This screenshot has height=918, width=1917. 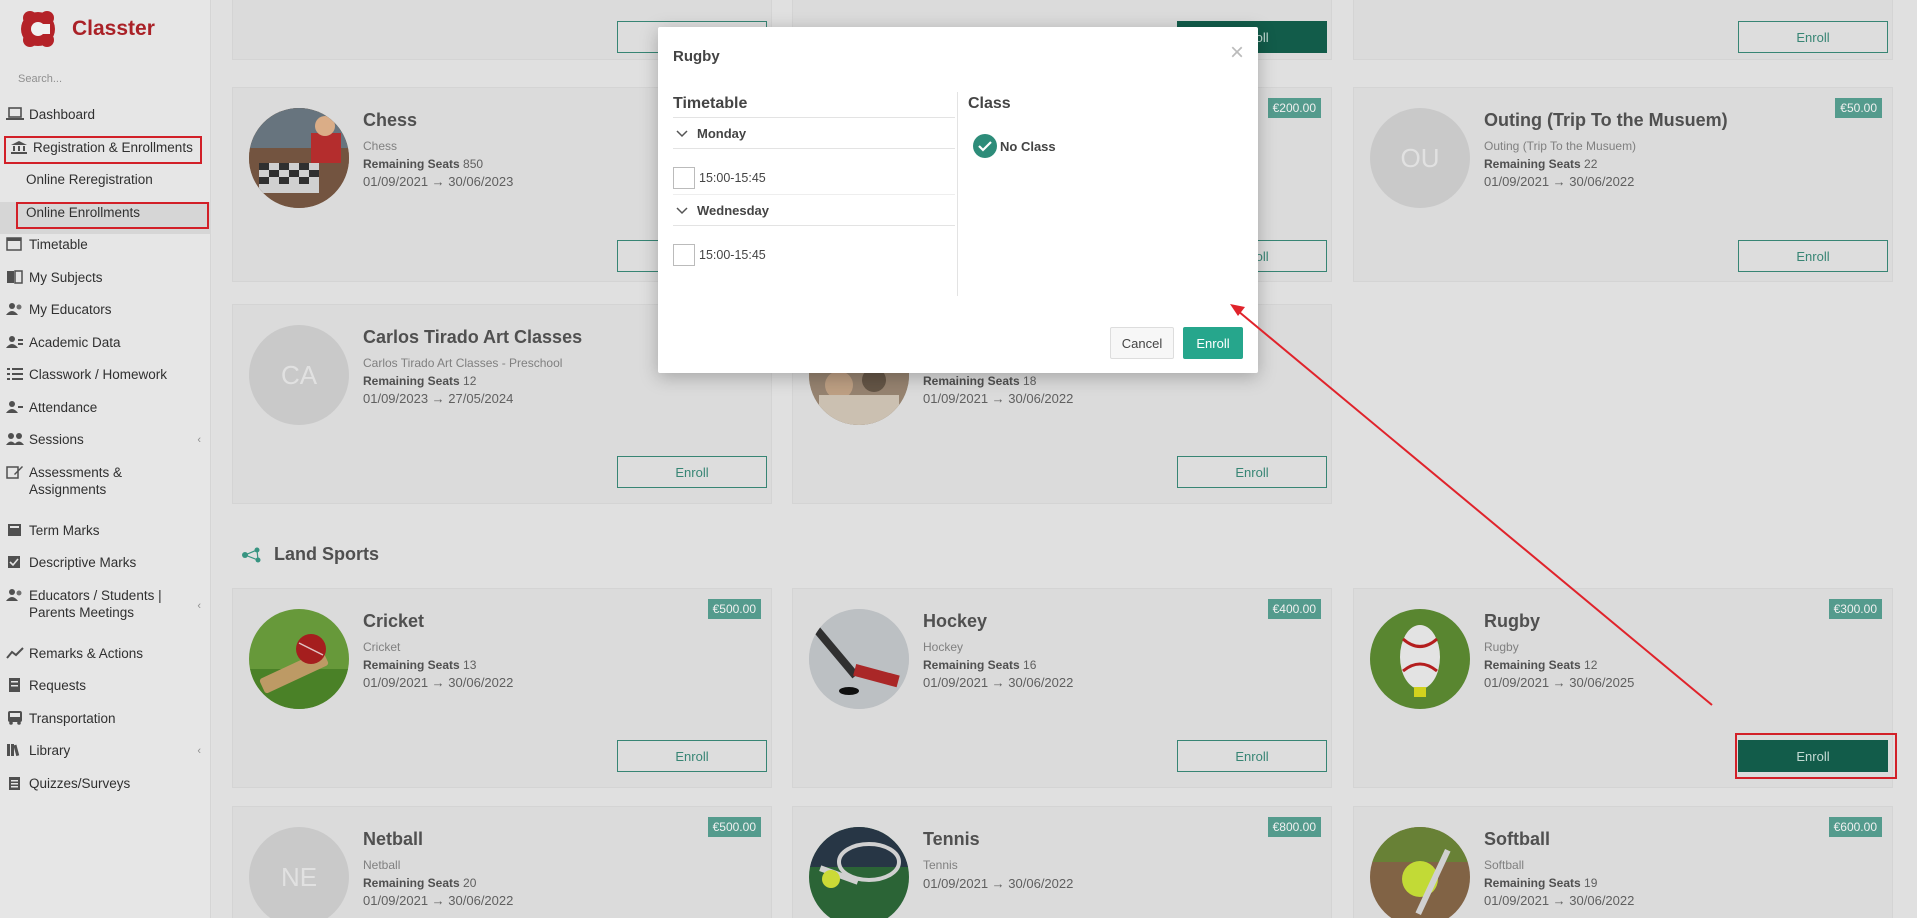 What do you see at coordinates (1237, 53) in the screenshot?
I see `close-icon: ×` at bounding box center [1237, 53].